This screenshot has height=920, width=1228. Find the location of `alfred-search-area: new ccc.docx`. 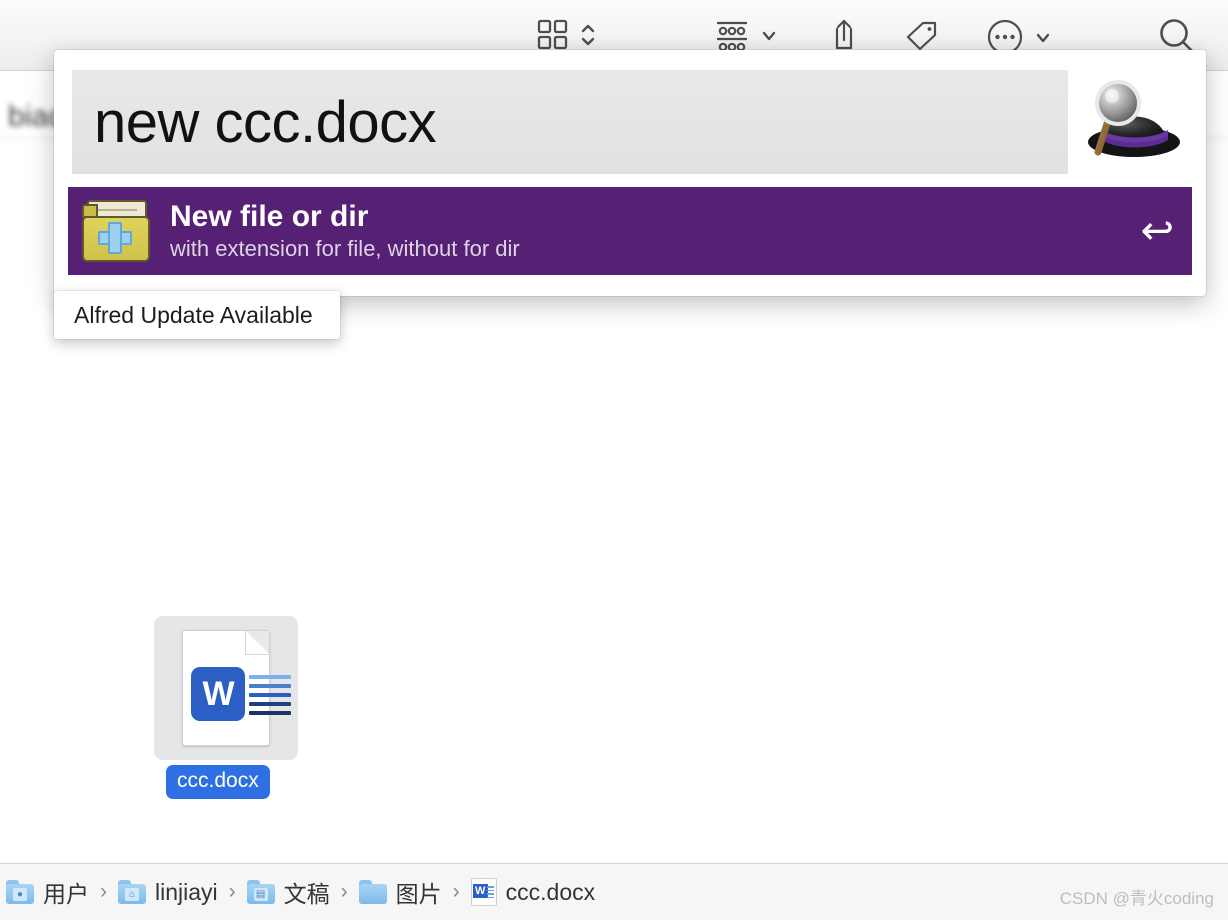

alfred-search-area: new ccc.docx is located at coordinates (630, 117).